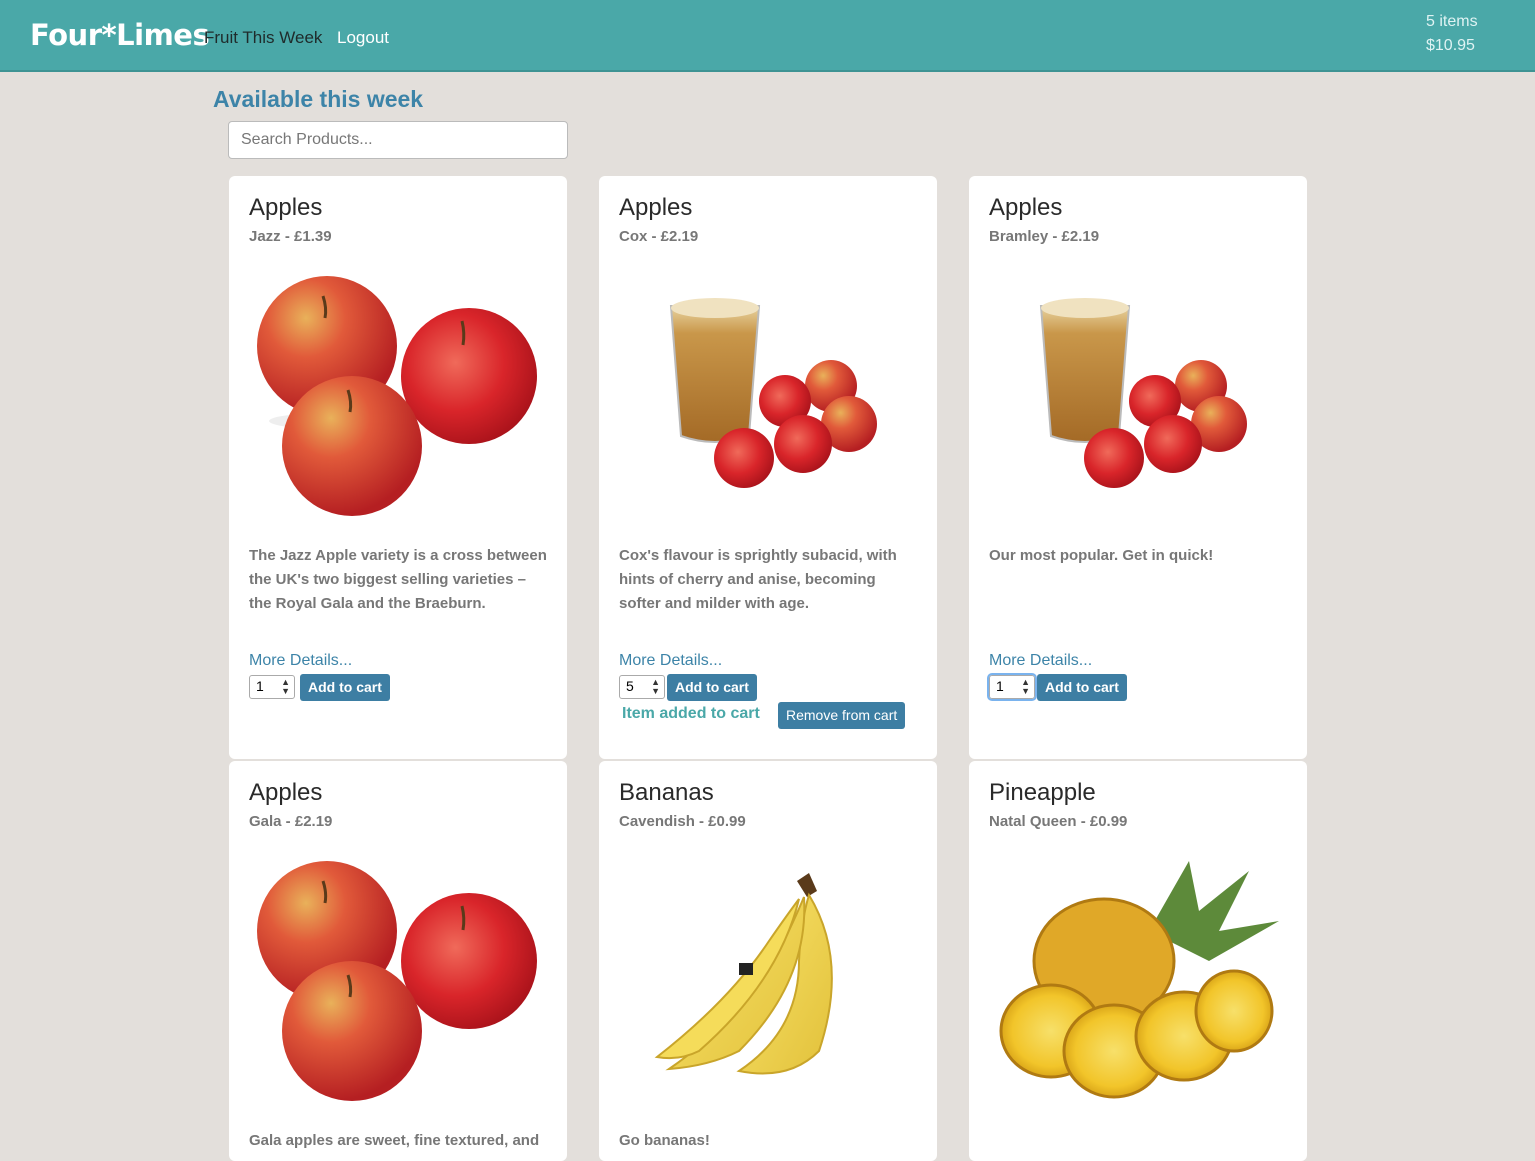  Describe the element at coordinates (659, 236) in the screenshot. I see `product-variety-price: Cox - £2.19` at that location.